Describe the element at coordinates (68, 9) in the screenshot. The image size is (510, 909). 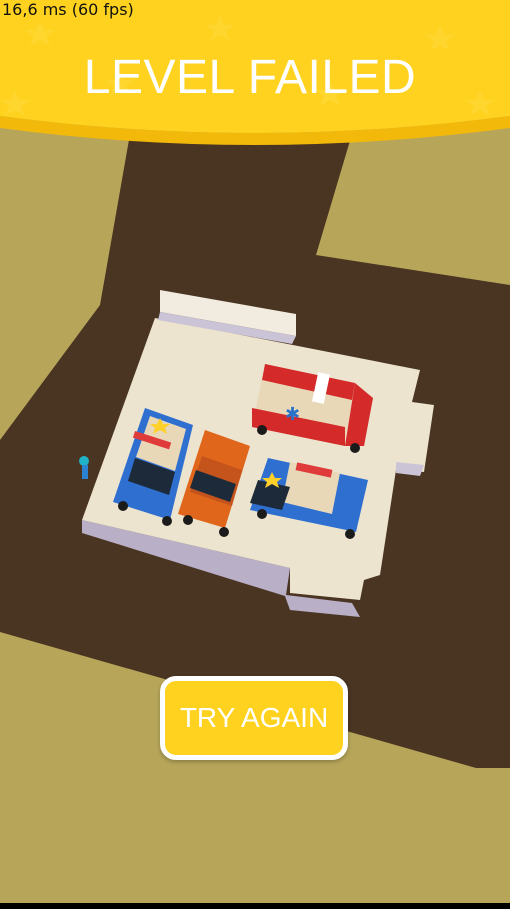
I see `fps-readout: 16,6 ms (60 fps)` at that location.